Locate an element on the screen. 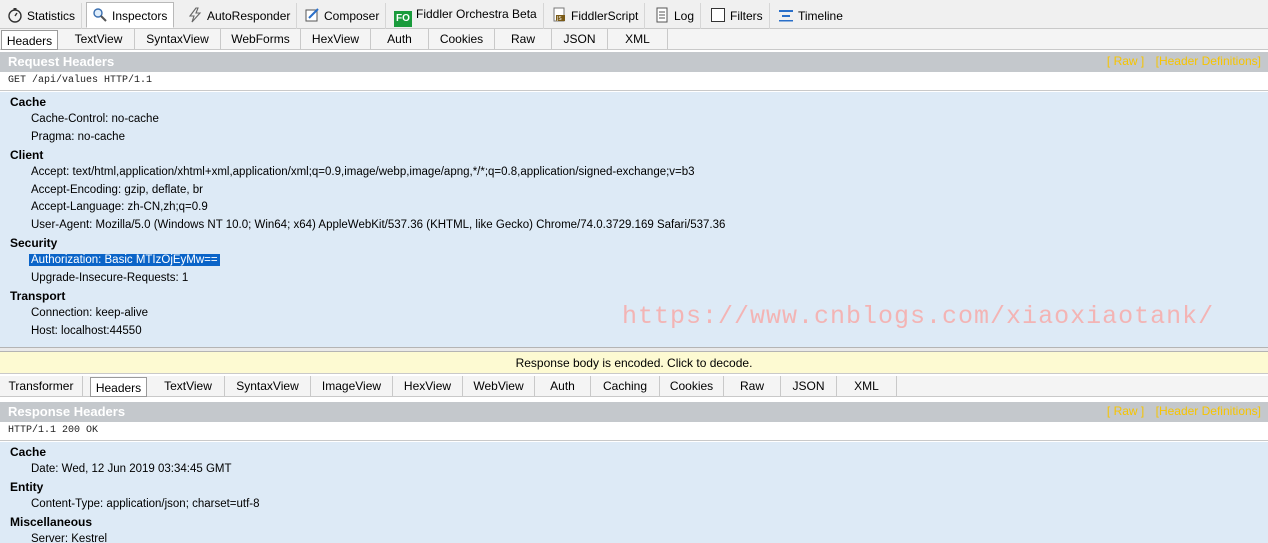 The height and width of the screenshot is (543, 1268). checkbox-icon is located at coordinates (718, 15).